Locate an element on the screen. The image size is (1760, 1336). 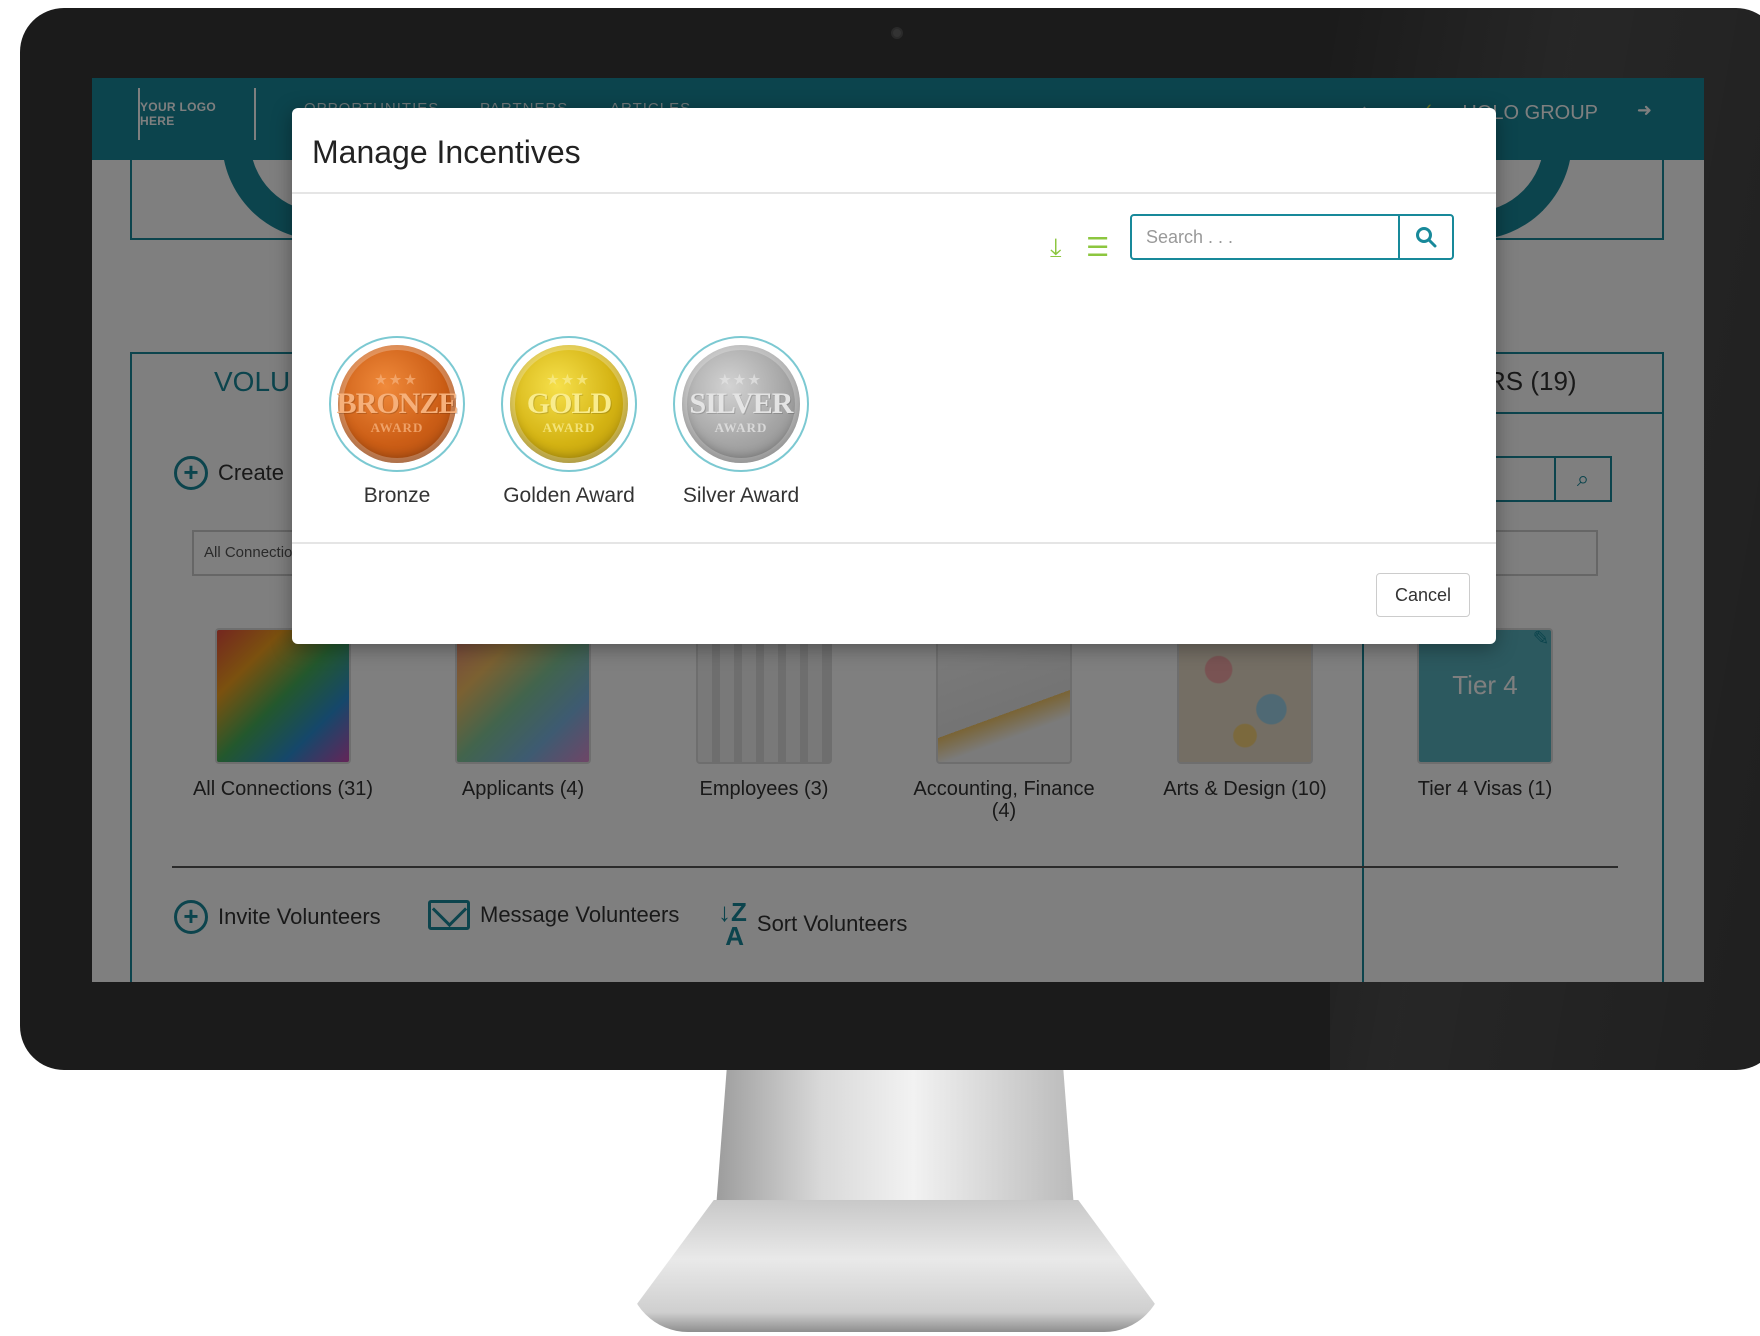
list-icon: ☰ is located at coordinates (1097, 247).